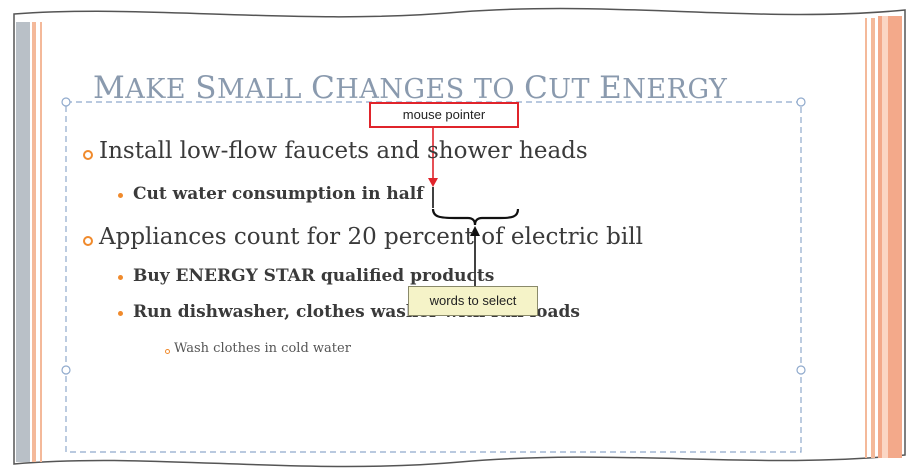  I want to click on bullet-2-sub-1-text: Buy ENERGY STAR qualified products, so click(313, 276).